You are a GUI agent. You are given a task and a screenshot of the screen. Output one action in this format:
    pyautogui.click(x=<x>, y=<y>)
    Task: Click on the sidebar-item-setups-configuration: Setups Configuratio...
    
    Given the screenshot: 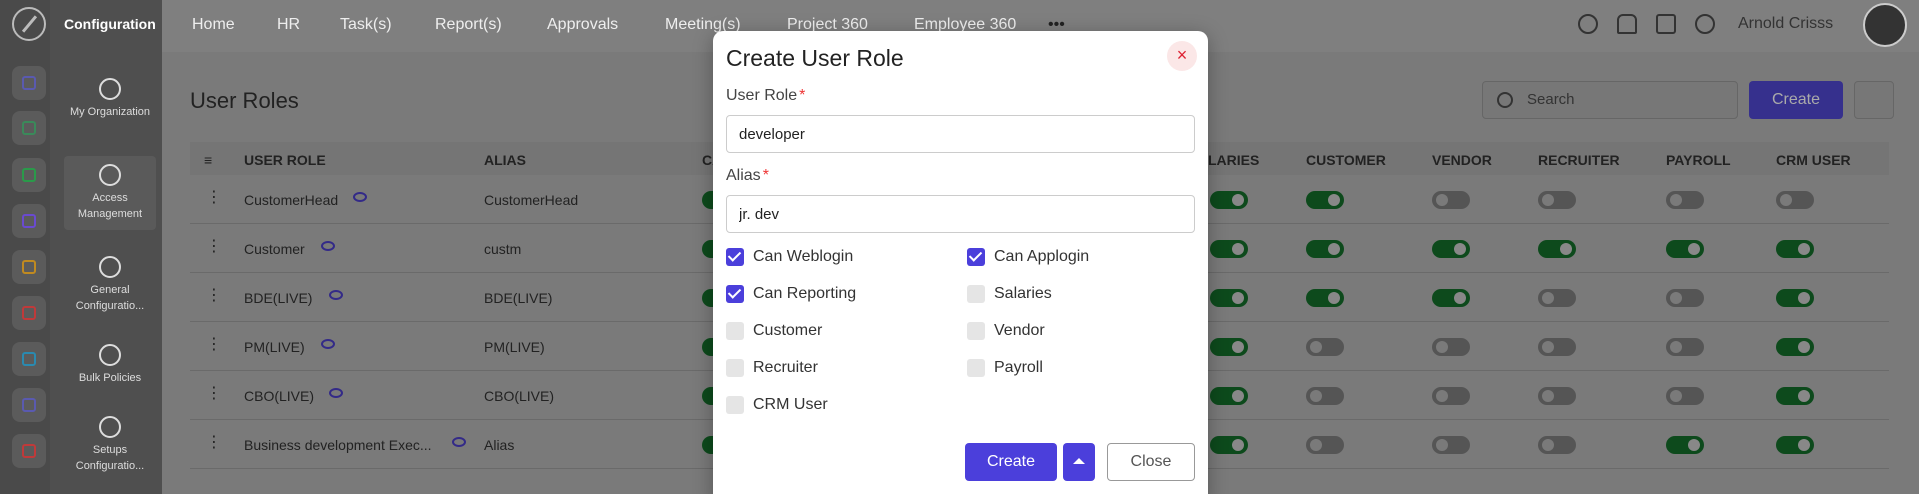 What is the action you would take?
    pyautogui.click(x=110, y=445)
    